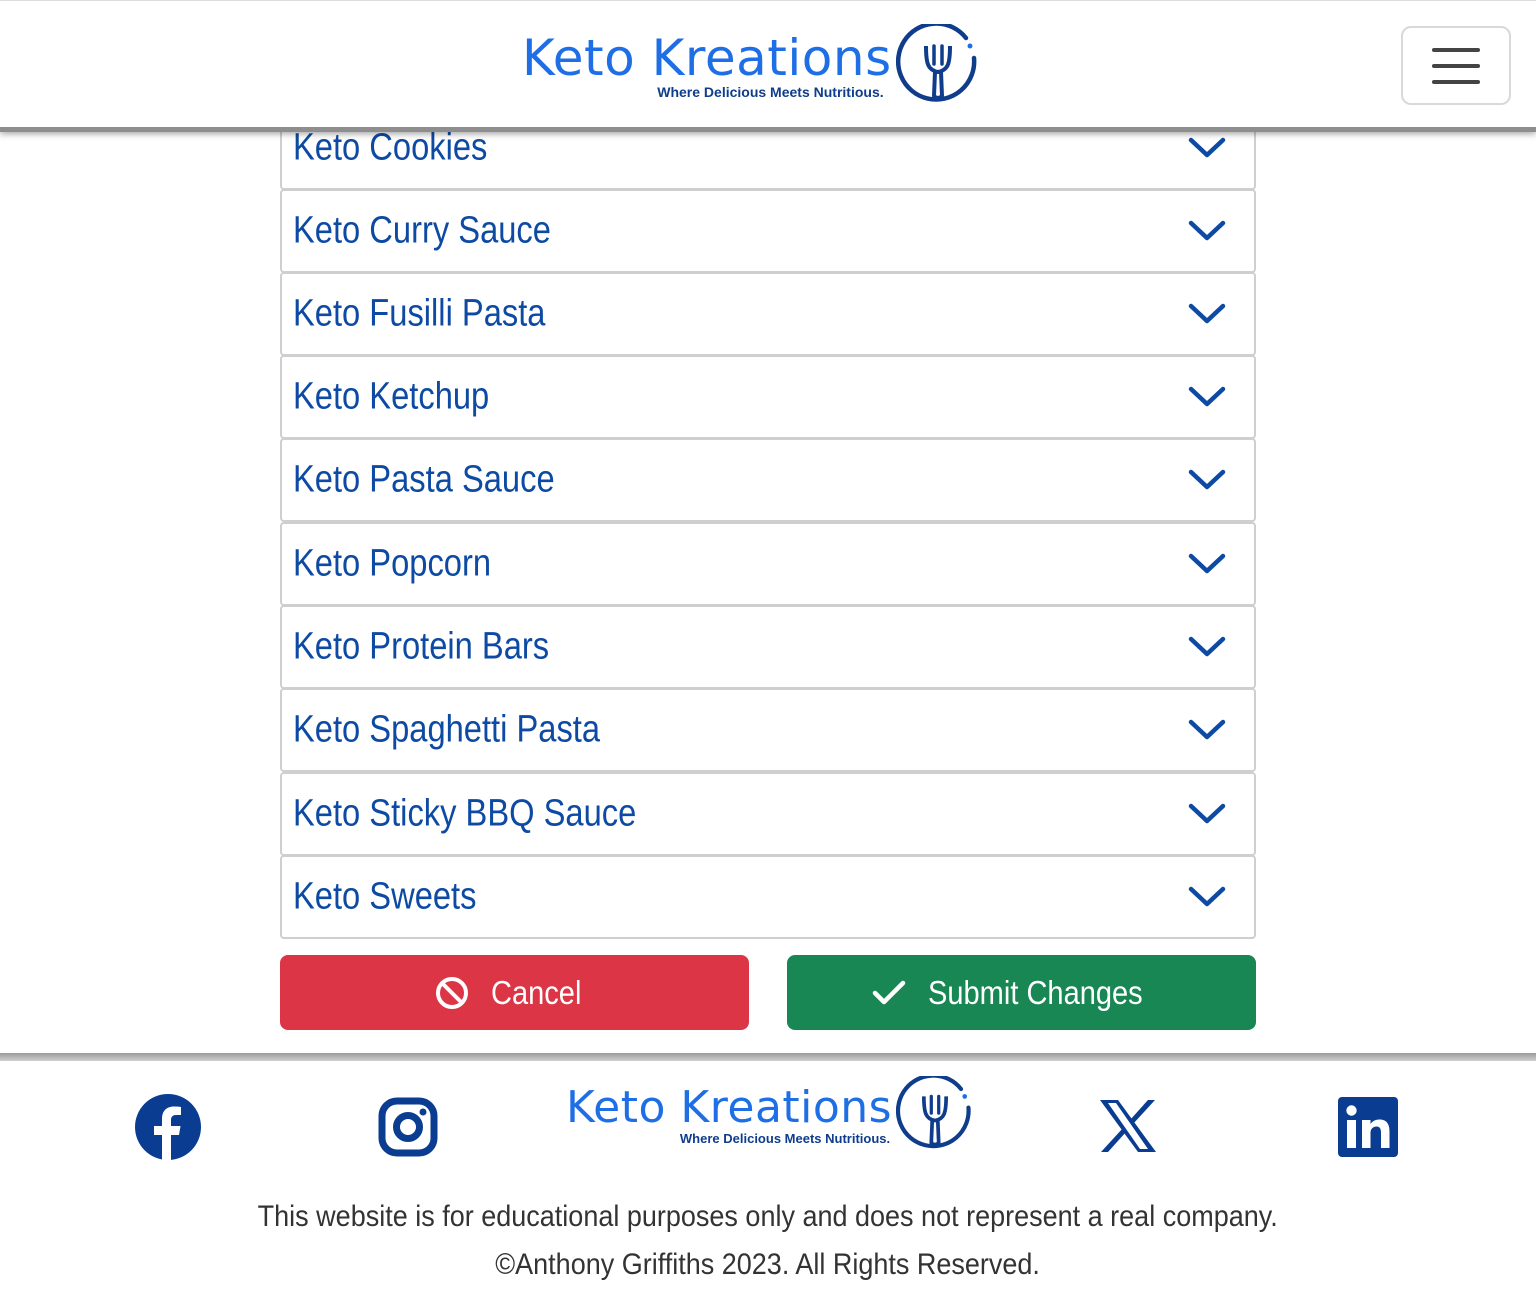 This screenshot has height=1298, width=1536. I want to click on ban-icon, so click(452, 992).